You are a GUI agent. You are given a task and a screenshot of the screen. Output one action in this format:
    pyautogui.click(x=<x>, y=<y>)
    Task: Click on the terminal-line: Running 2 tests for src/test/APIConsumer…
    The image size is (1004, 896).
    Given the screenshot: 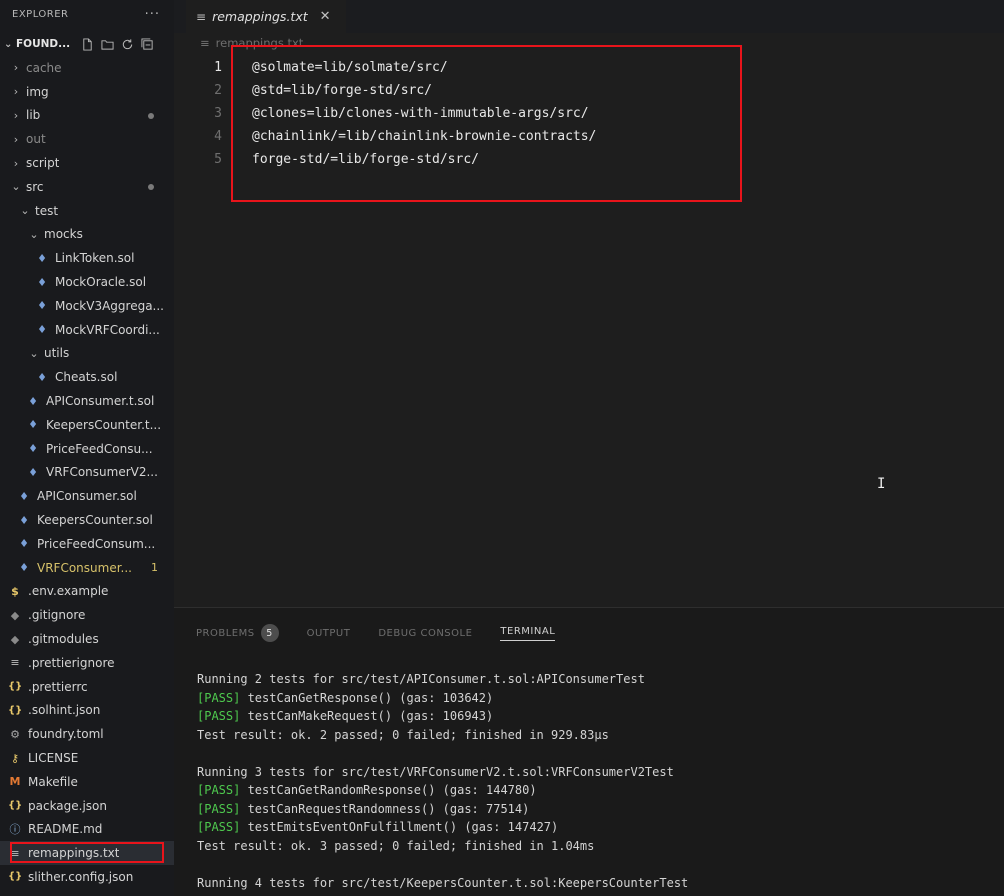 What is the action you would take?
    pyautogui.click(x=597, y=679)
    